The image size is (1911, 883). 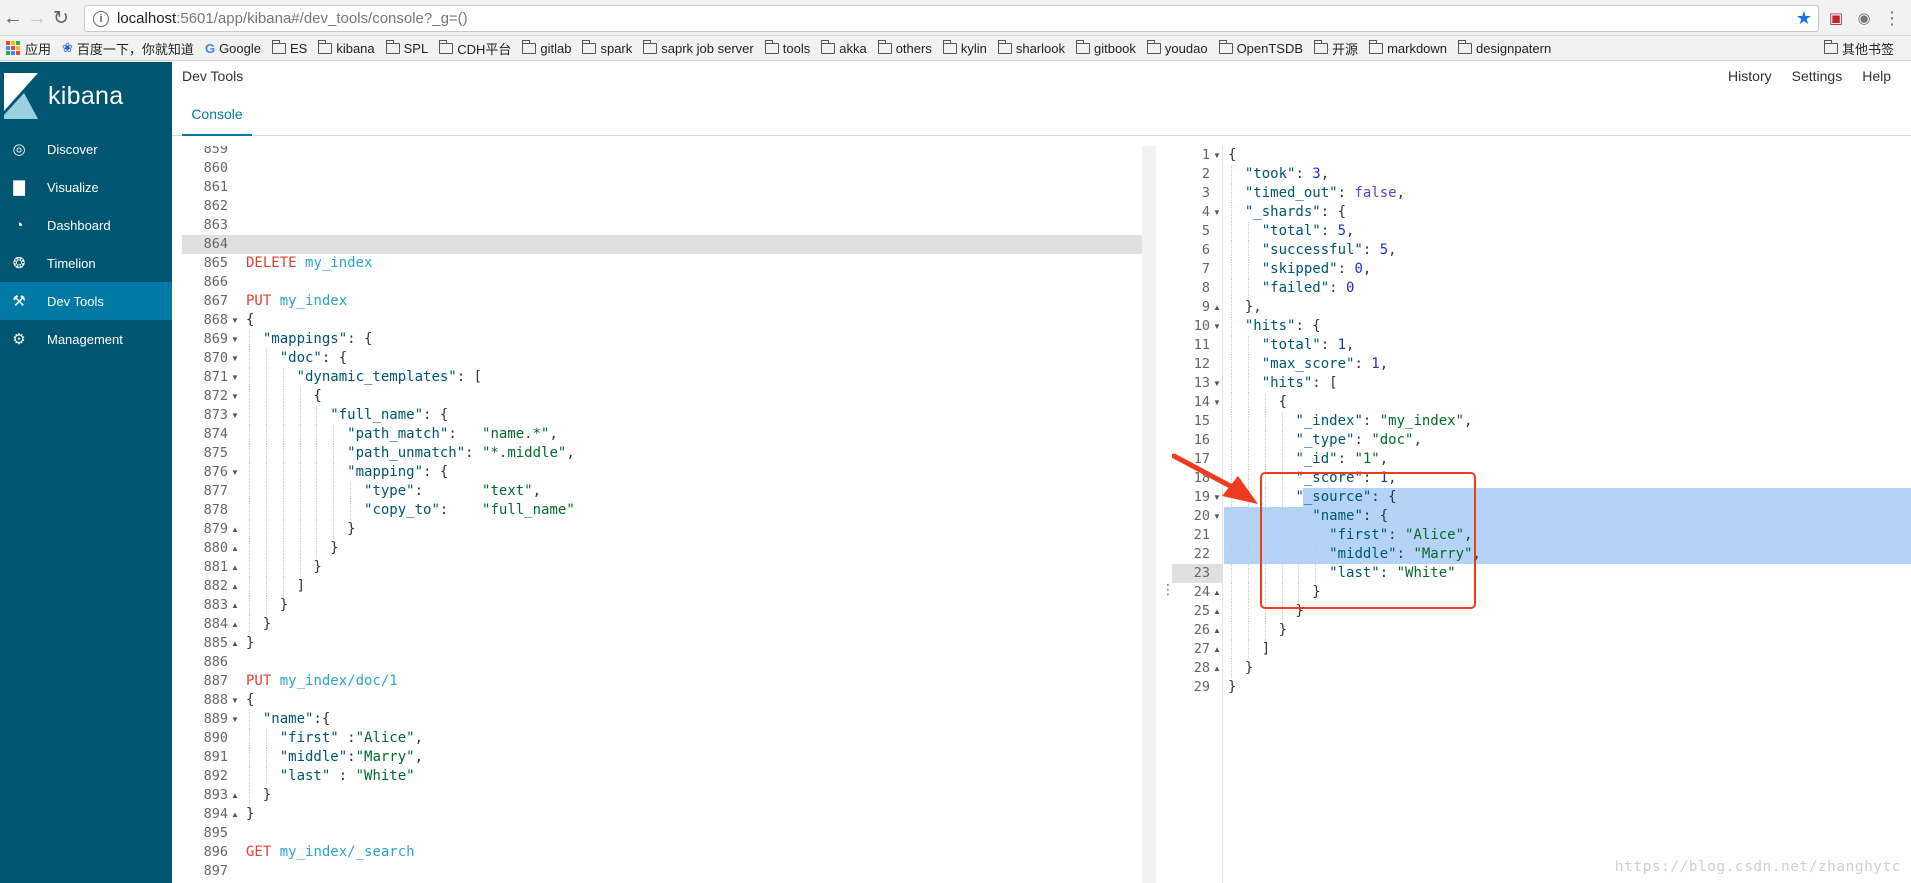 What do you see at coordinates (1149, 514) in the screenshot?
I see `request-editor-scrollbar` at bounding box center [1149, 514].